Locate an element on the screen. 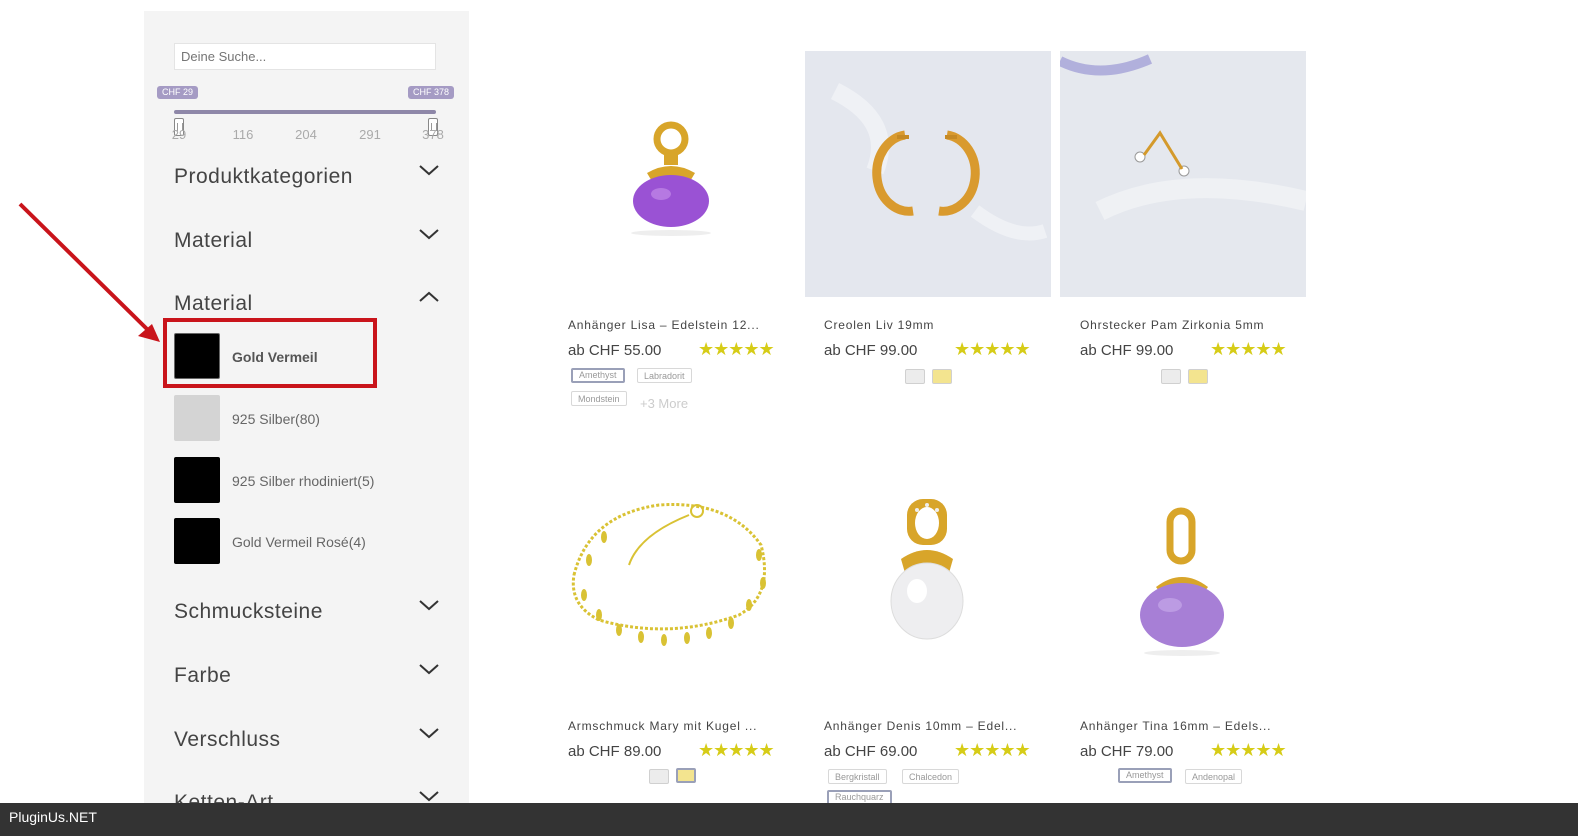 This screenshot has width=1578, height=836. price-min-label: CHF 29 is located at coordinates (178, 92).